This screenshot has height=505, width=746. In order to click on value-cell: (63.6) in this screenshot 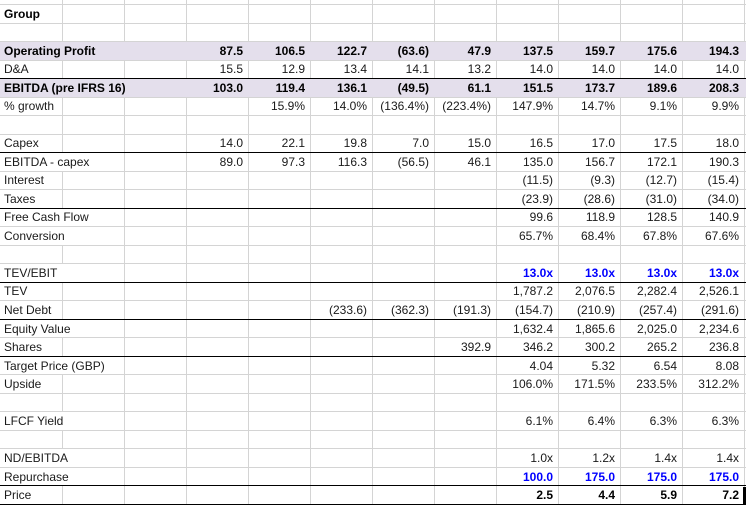, I will do `click(404, 51)`.